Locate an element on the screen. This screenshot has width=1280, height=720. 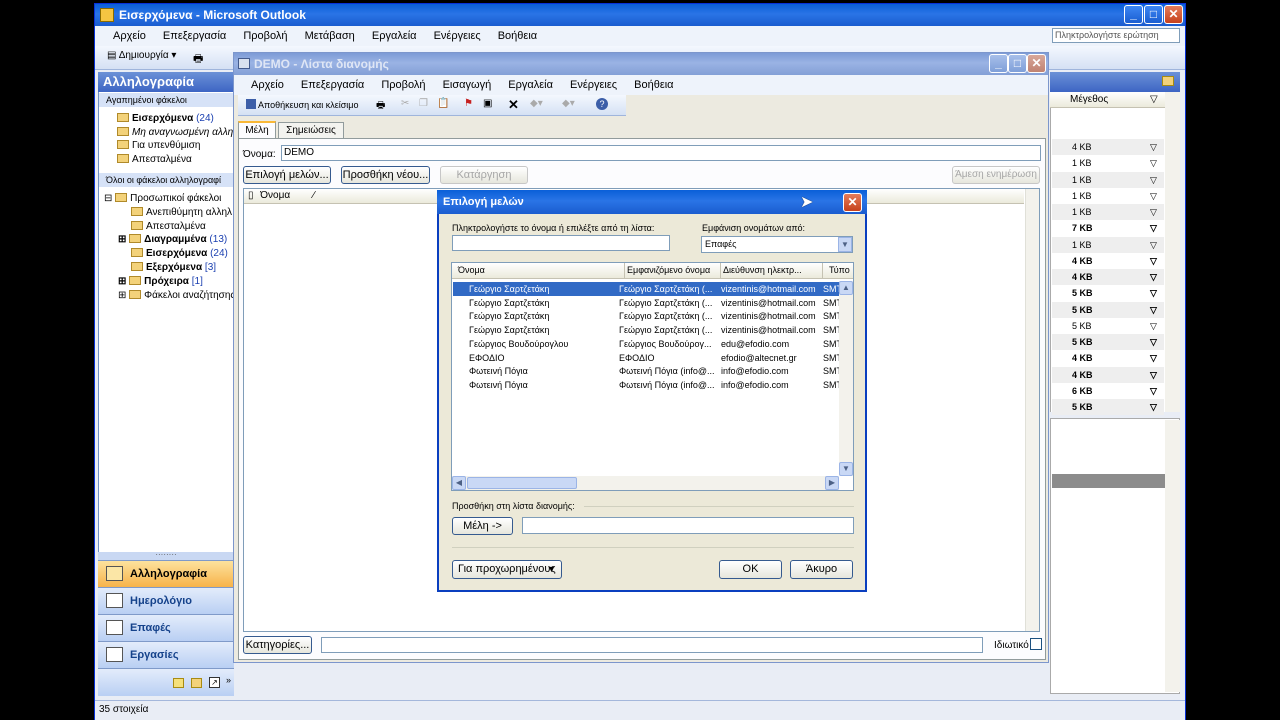
address-book-icon: ▣ is located at coordinates (487, 103).